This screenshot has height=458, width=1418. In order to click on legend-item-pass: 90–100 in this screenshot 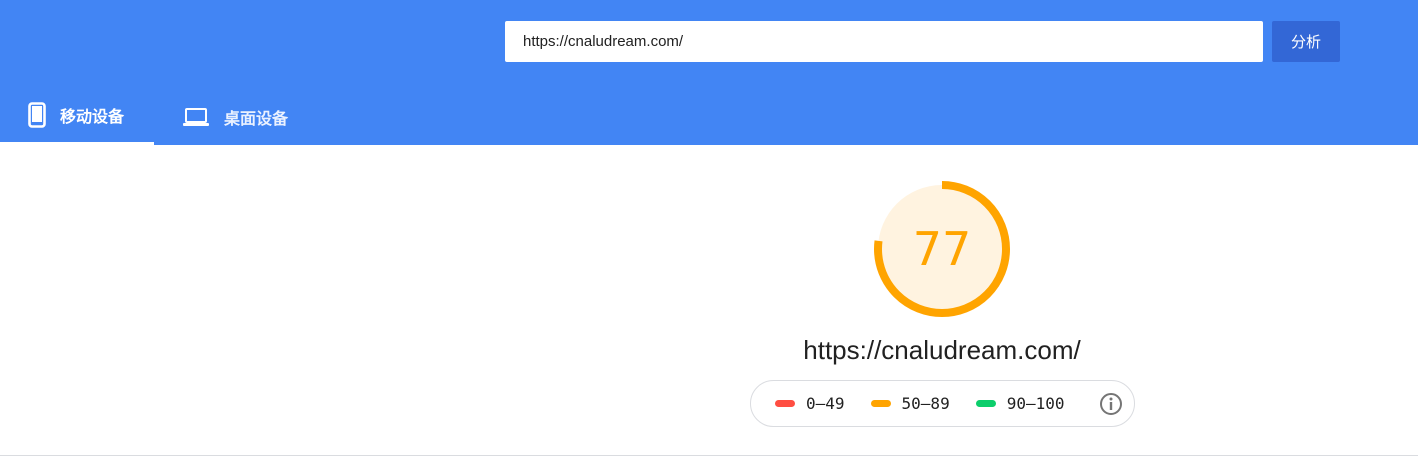, I will do `click(1020, 403)`.